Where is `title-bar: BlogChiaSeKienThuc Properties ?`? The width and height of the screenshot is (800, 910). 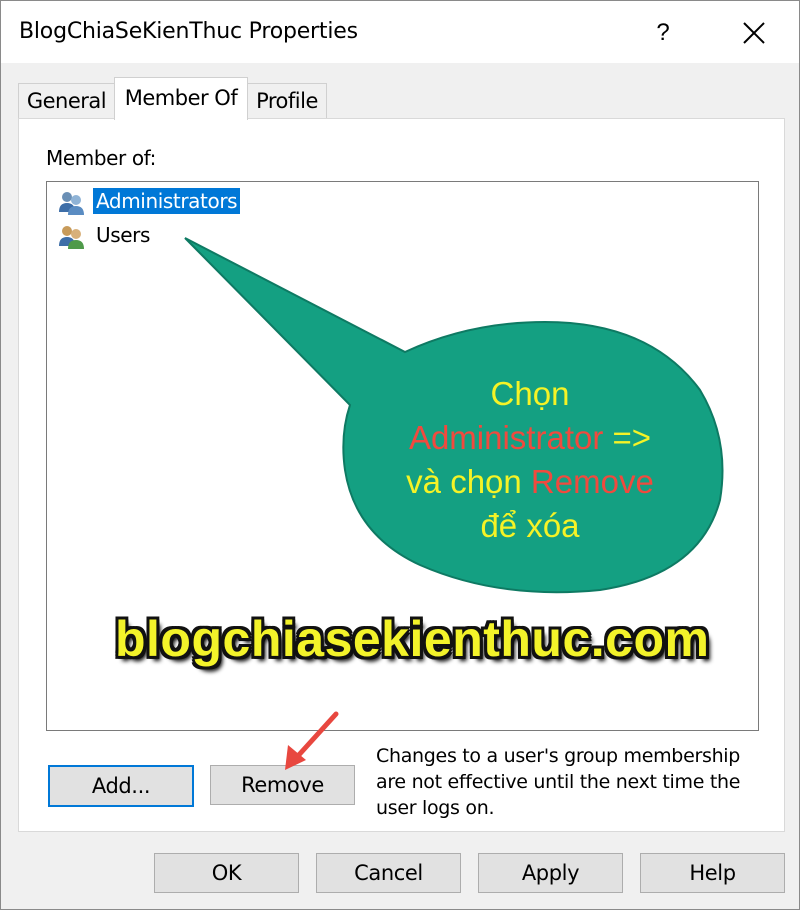 title-bar: BlogChiaSeKienThuc Properties ? is located at coordinates (400, 32).